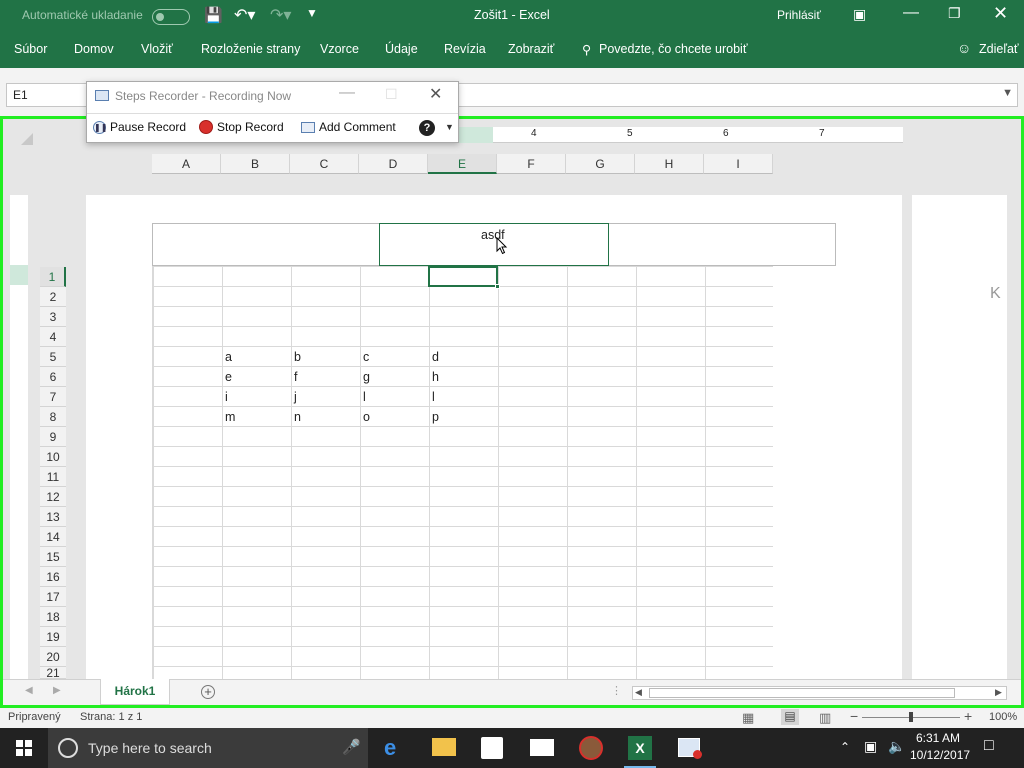 This screenshot has height=768, width=1024. I want to click on selected-cell-E1, so click(464, 277).